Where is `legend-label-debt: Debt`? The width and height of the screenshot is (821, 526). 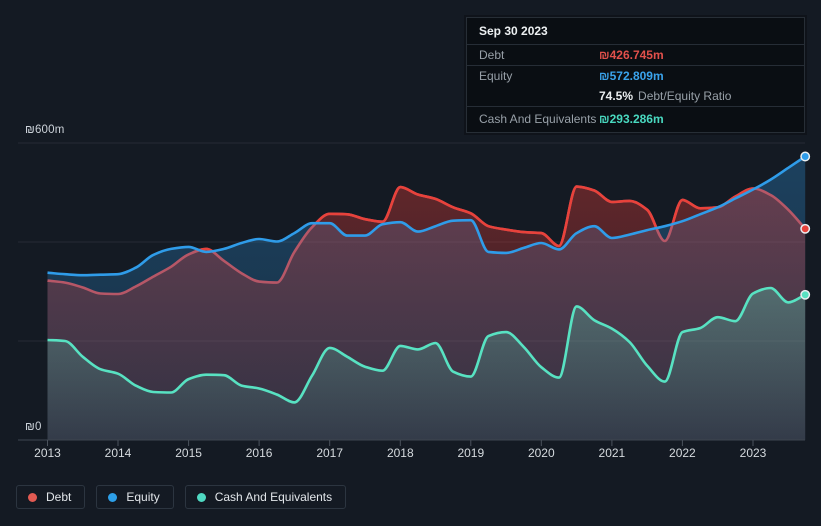
legend-label-debt: Debt is located at coordinates (59, 497).